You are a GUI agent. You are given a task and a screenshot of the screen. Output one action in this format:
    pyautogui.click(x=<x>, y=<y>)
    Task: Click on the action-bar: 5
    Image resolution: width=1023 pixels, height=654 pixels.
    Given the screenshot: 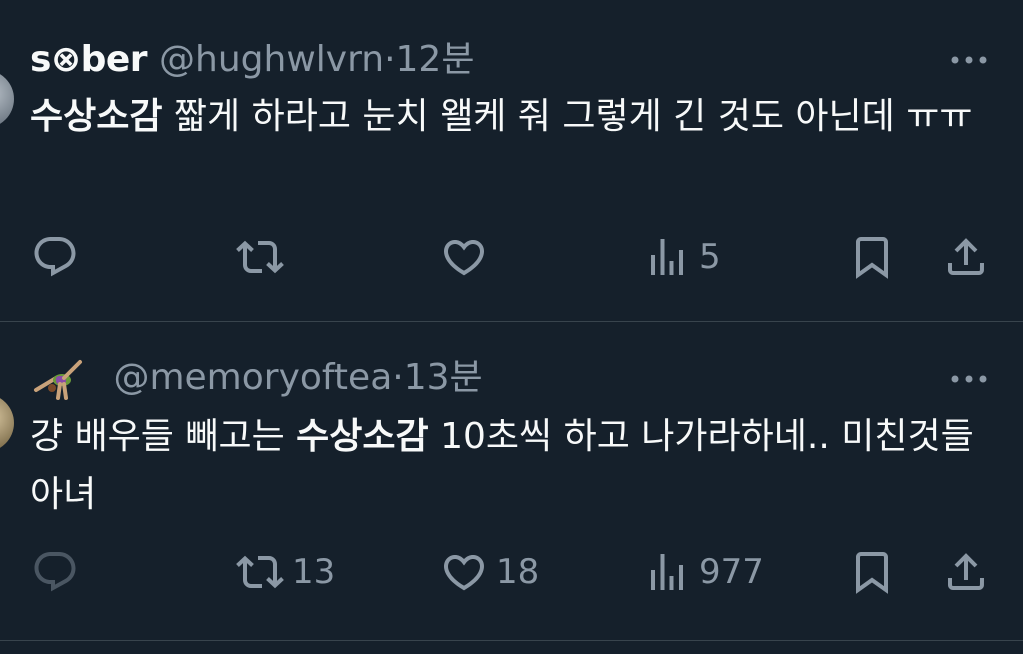 What is the action you would take?
    pyautogui.click(x=511, y=257)
    